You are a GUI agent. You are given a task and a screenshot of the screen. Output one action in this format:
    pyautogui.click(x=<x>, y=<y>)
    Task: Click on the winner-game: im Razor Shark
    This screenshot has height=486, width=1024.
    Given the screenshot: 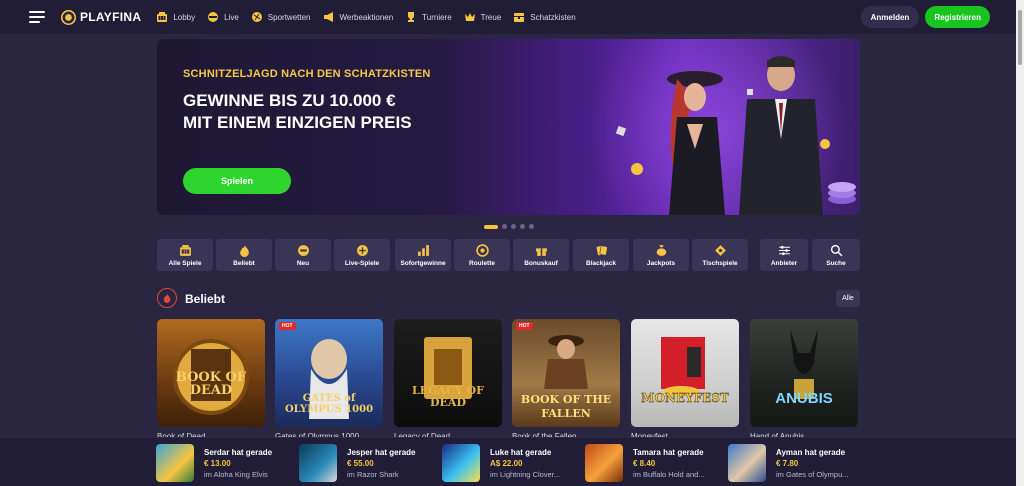 What is the action you would take?
    pyautogui.click(x=373, y=474)
    